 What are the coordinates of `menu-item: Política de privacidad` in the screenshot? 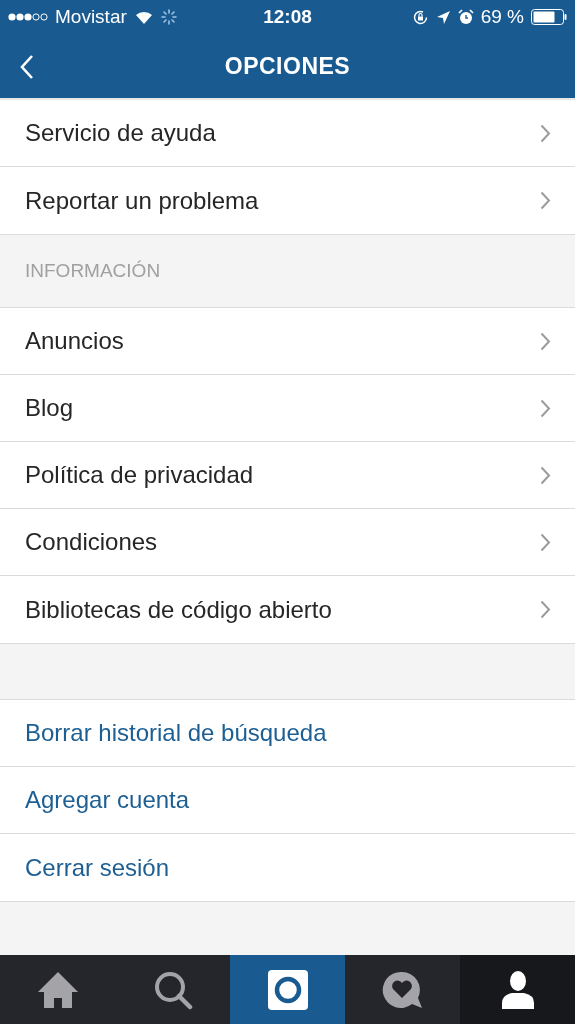 It's located at (287, 475).